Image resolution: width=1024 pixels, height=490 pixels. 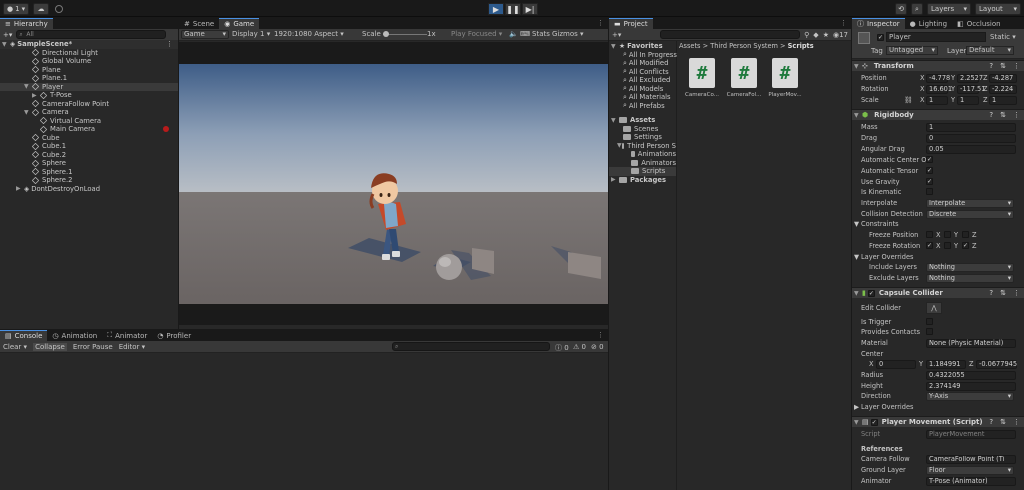 What do you see at coordinates (649, 106) in the screenshot?
I see `favorite-item: ⌕ All Prefabs` at bounding box center [649, 106].